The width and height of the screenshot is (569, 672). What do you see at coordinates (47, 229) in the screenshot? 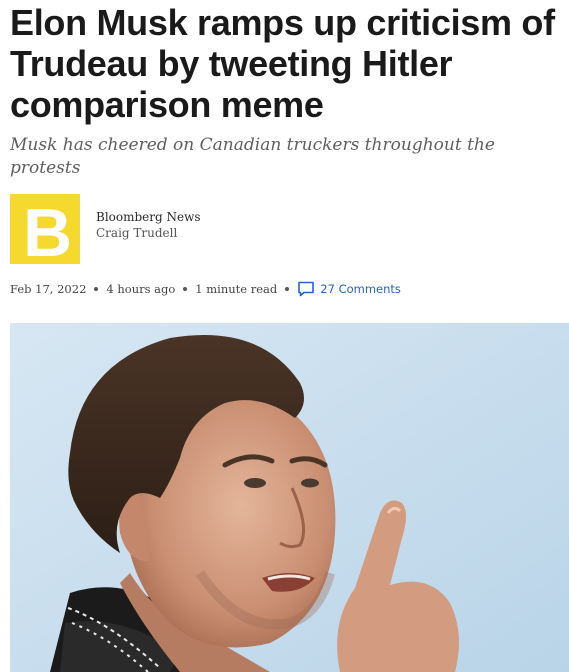
I see `svg-text: B` at bounding box center [47, 229].